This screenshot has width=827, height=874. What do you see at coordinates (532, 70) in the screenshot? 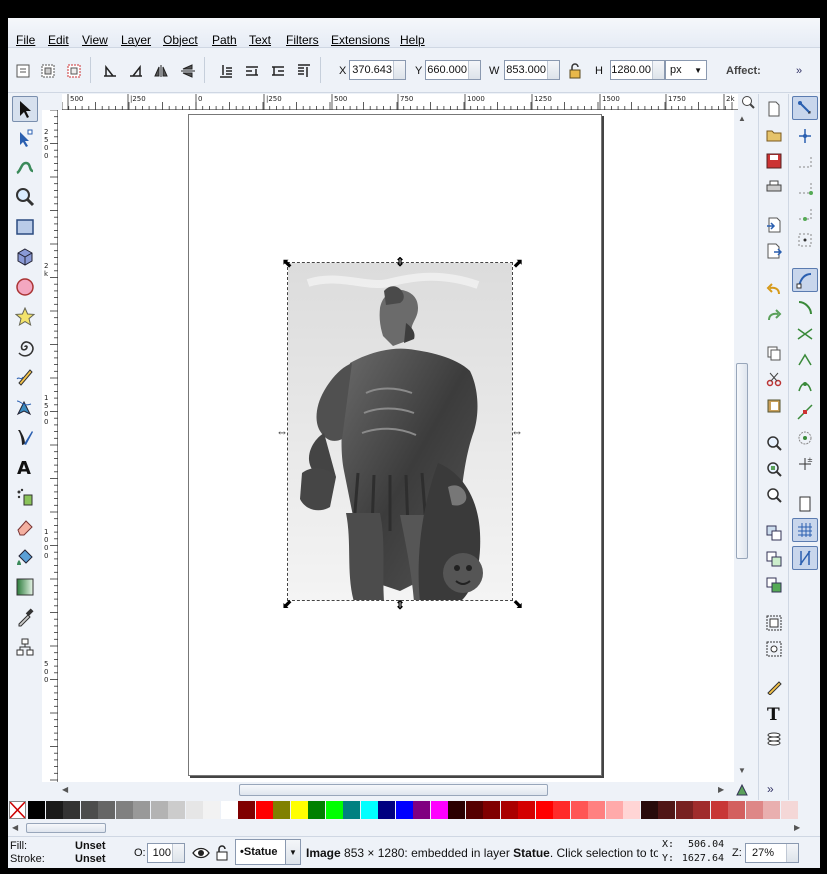
I see `width-input: 853.000` at bounding box center [532, 70].